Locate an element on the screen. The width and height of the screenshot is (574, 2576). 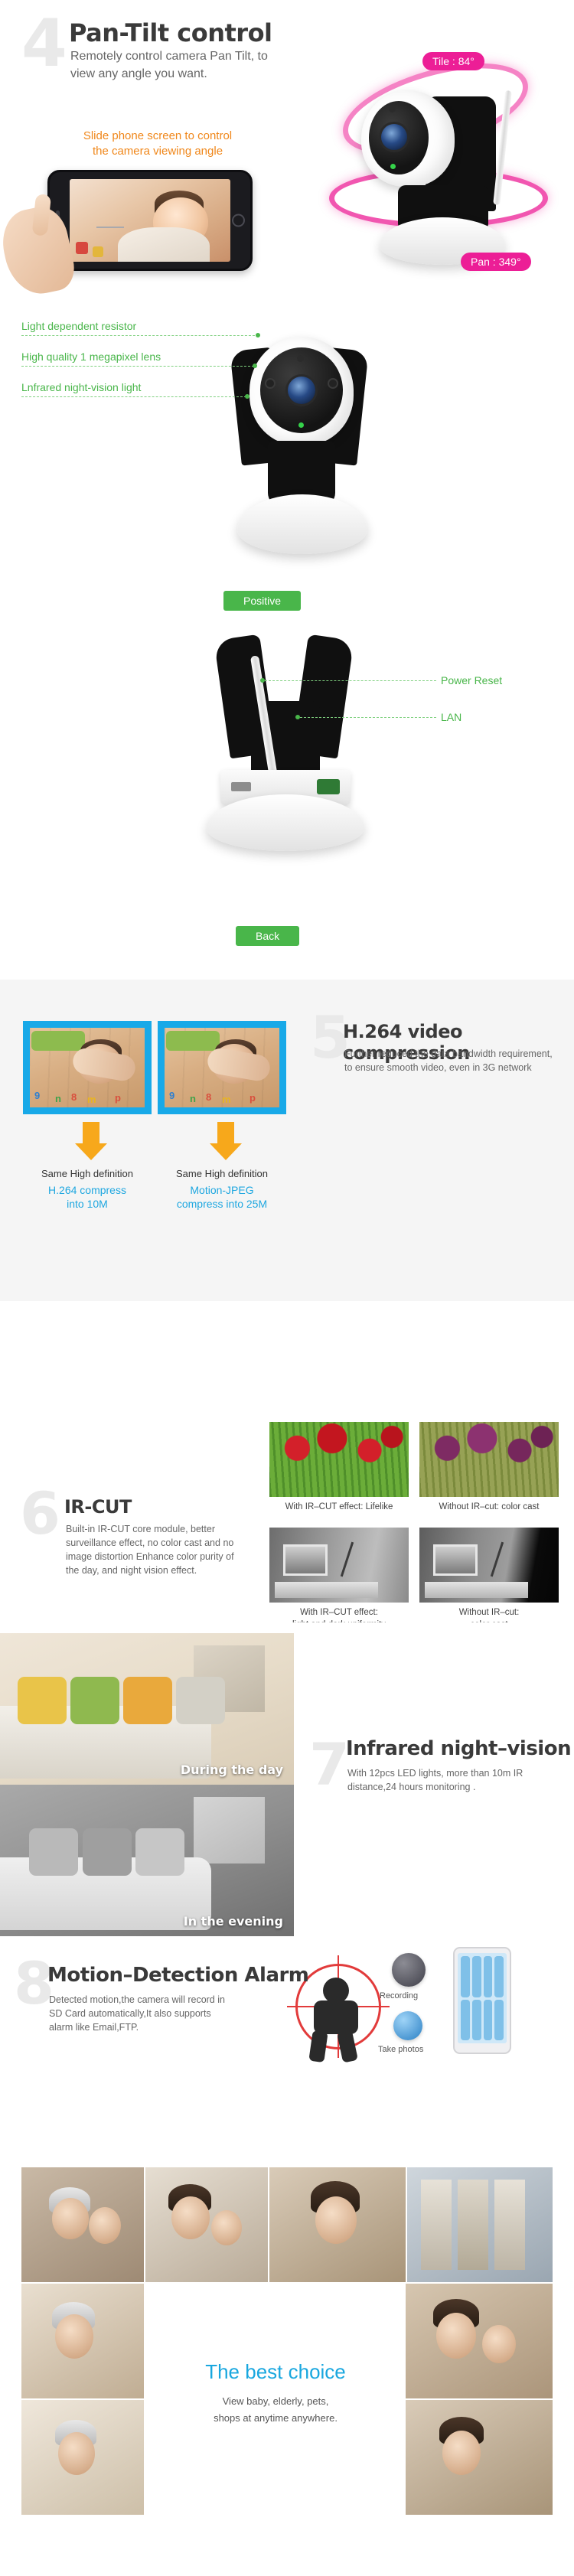
letter-m-right: m is located at coordinates (226, 1099).